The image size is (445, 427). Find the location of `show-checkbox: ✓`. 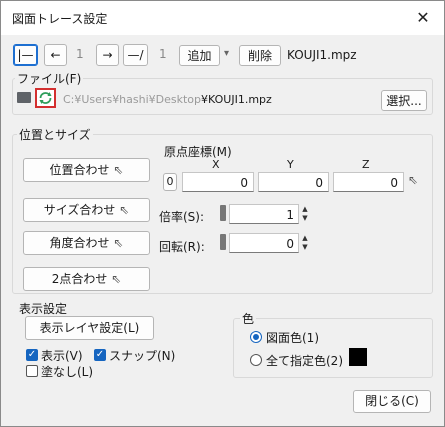

show-checkbox: ✓ is located at coordinates (32, 355).